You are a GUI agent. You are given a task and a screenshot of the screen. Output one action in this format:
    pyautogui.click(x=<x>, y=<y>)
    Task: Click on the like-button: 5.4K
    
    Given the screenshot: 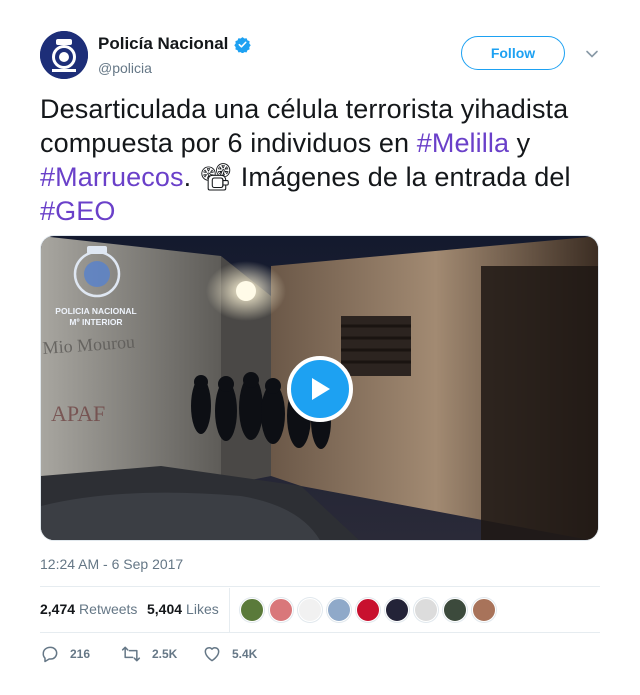 What is the action you would take?
    pyautogui.click(x=229, y=654)
    